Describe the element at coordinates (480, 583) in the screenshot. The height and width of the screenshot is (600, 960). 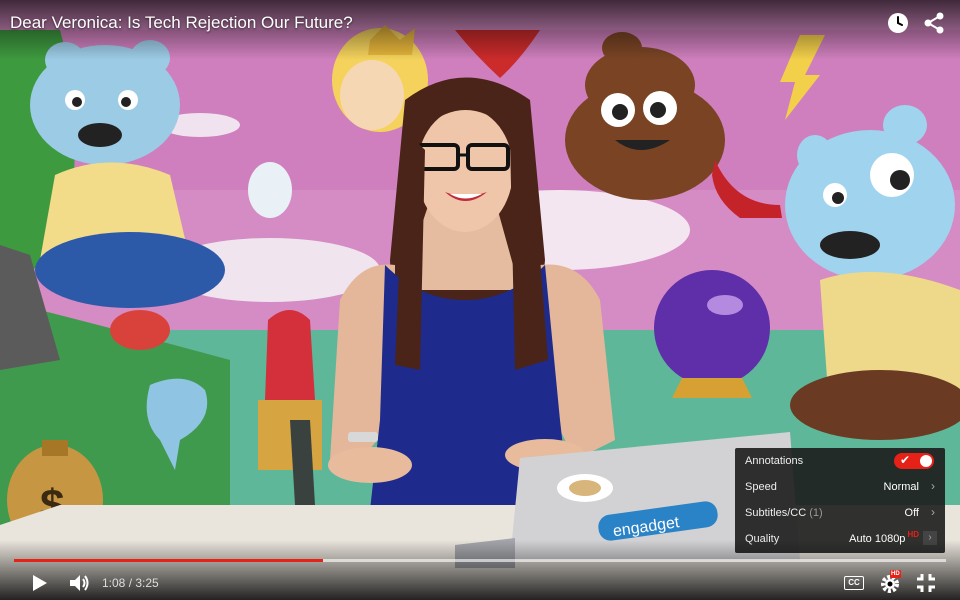
I see `control-bar: 1:08 / 3:25 CC HD` at that location.